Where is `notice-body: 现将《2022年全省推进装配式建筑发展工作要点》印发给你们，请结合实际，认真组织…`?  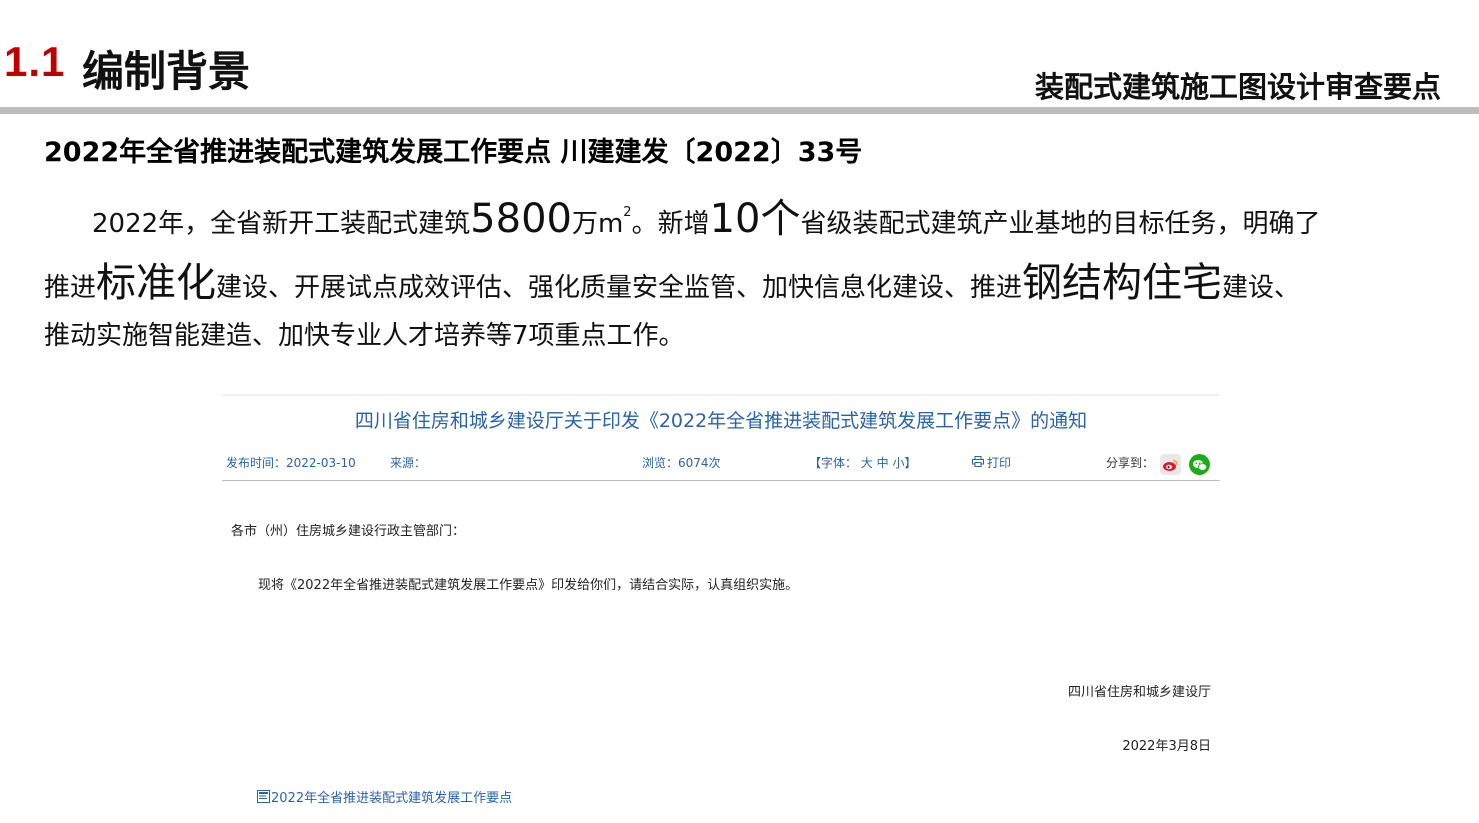
notice-body: 现将《2022年全省推进装配式建筑发展工作要点》印发给你们，请结合实际，认真组织… is located at coordinates (528, 585).